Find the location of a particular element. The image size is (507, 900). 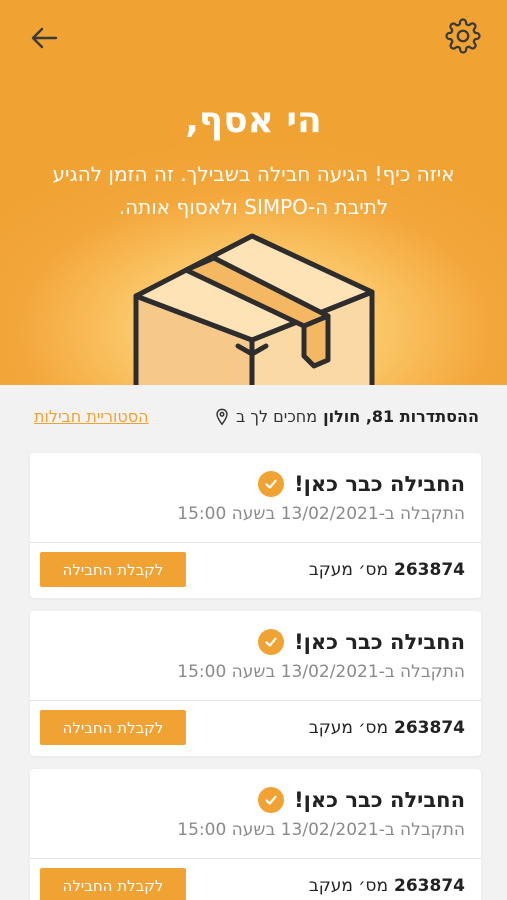

map-pin-icon is located at coordinates (222, 416).